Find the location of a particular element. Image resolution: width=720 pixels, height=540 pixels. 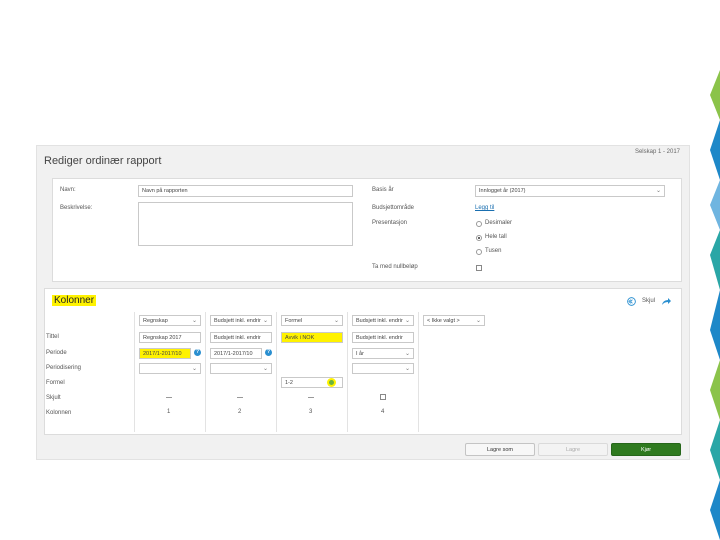

columns-heading: Kolonner is located at coordinates (74, 300).